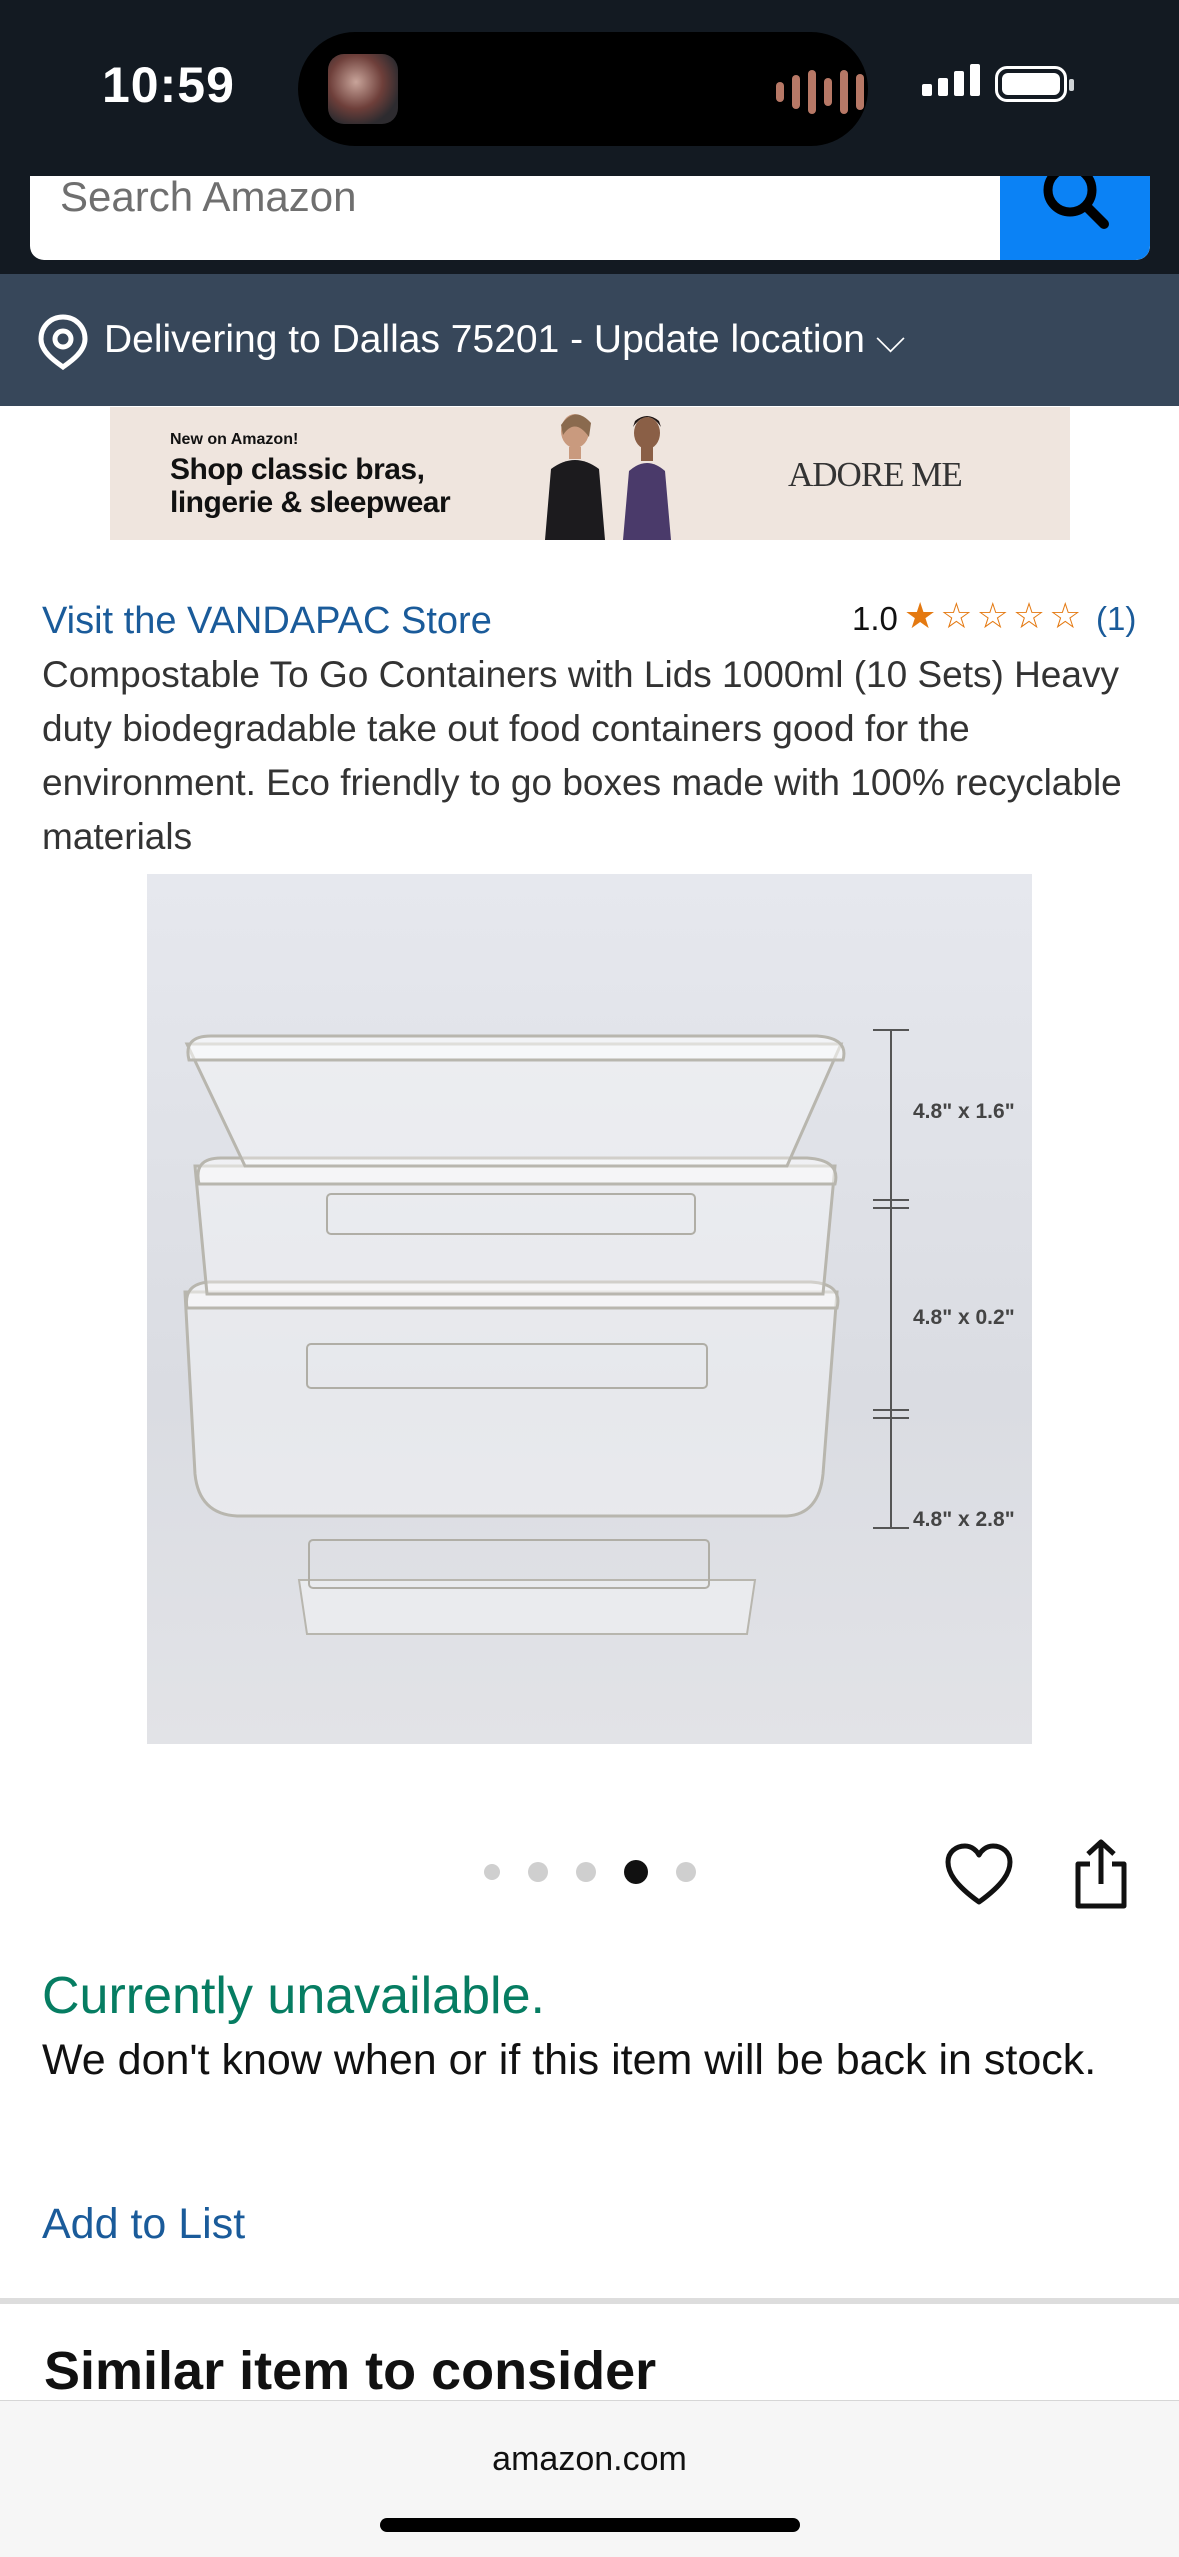  Describe the element at coordinates (1034, 84) in the screenshot. I see `battery-icon` at that location.